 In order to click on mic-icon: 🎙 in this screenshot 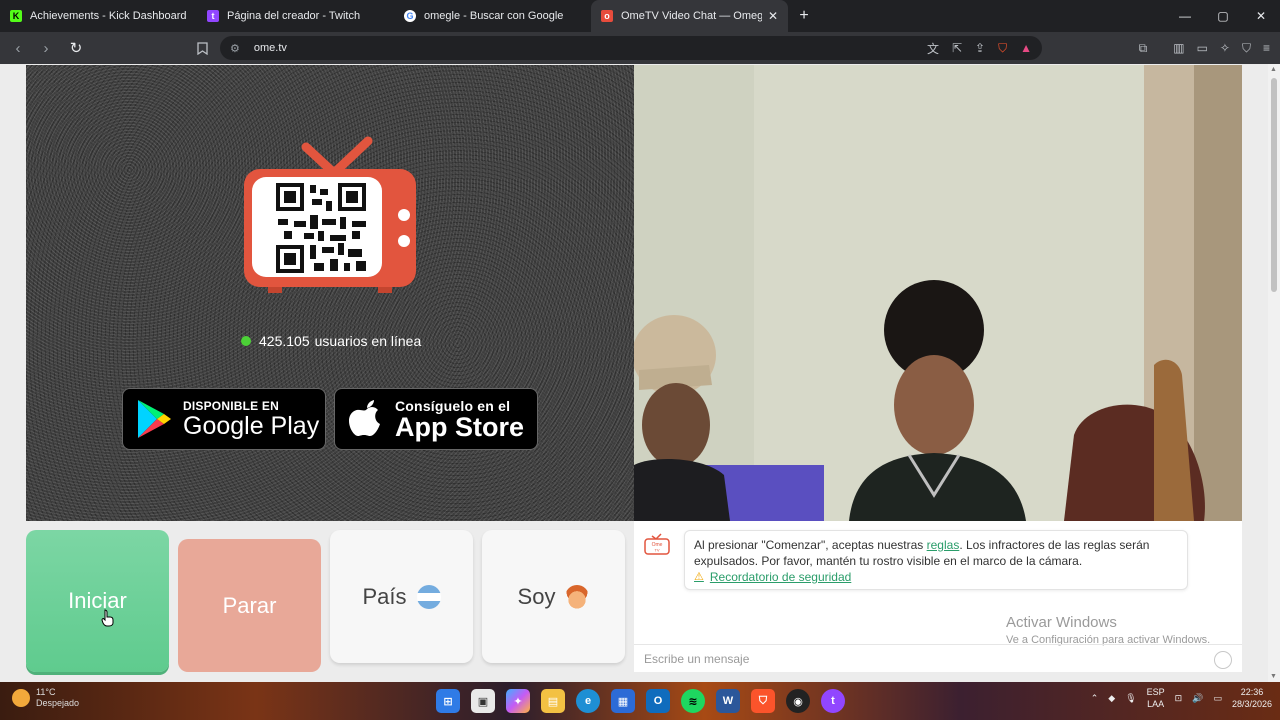, I will do `click(1130, 698)`.